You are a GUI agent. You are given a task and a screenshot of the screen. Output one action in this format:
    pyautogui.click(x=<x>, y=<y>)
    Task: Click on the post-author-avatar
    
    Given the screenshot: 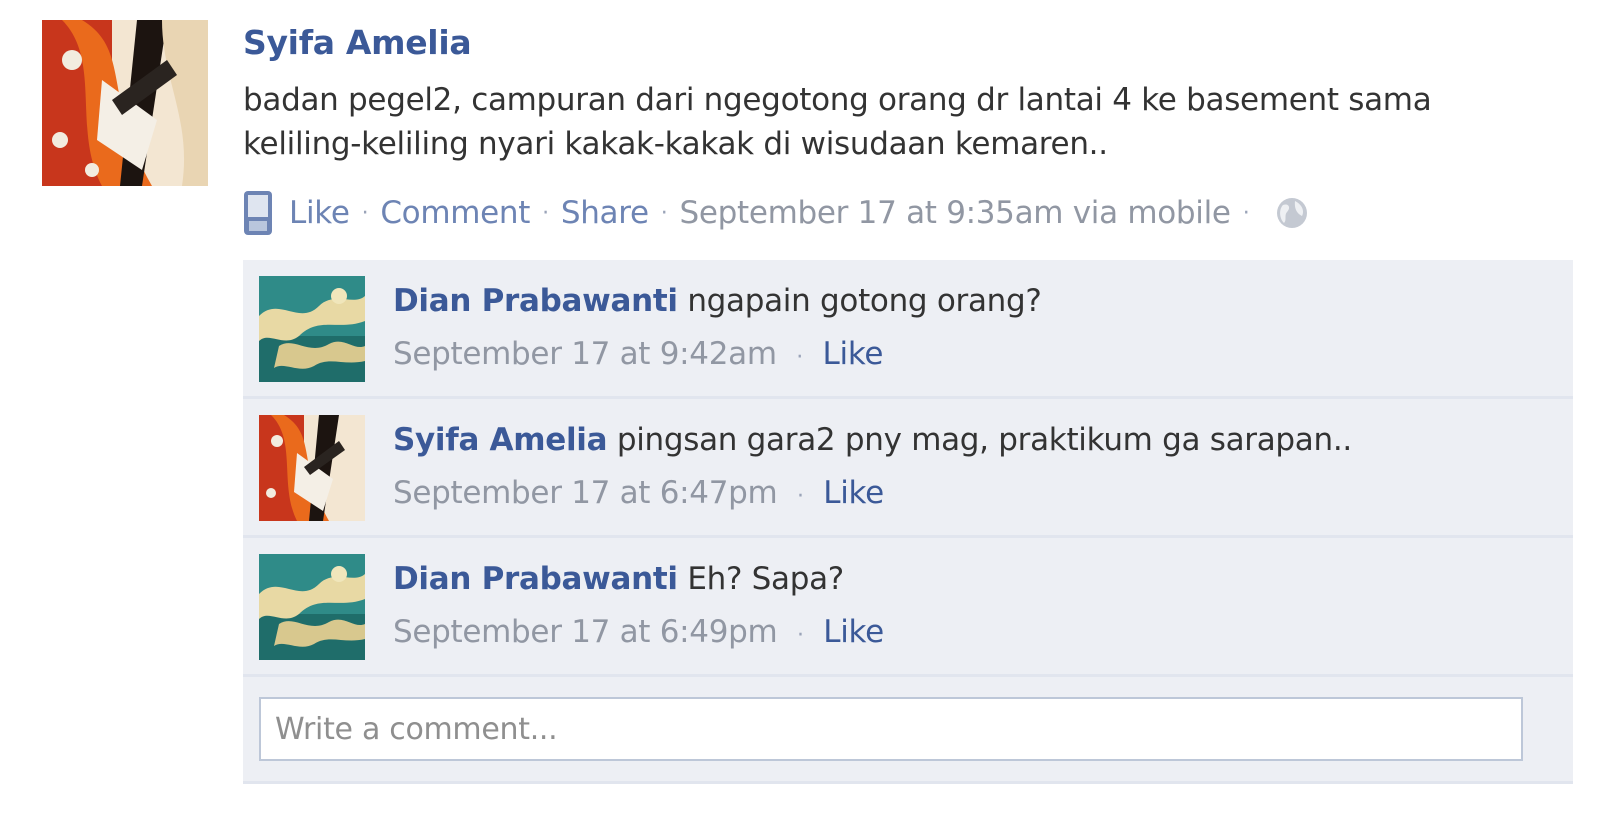 What is the action you would take?
    pyautogui.click(x=125, y=103)
    